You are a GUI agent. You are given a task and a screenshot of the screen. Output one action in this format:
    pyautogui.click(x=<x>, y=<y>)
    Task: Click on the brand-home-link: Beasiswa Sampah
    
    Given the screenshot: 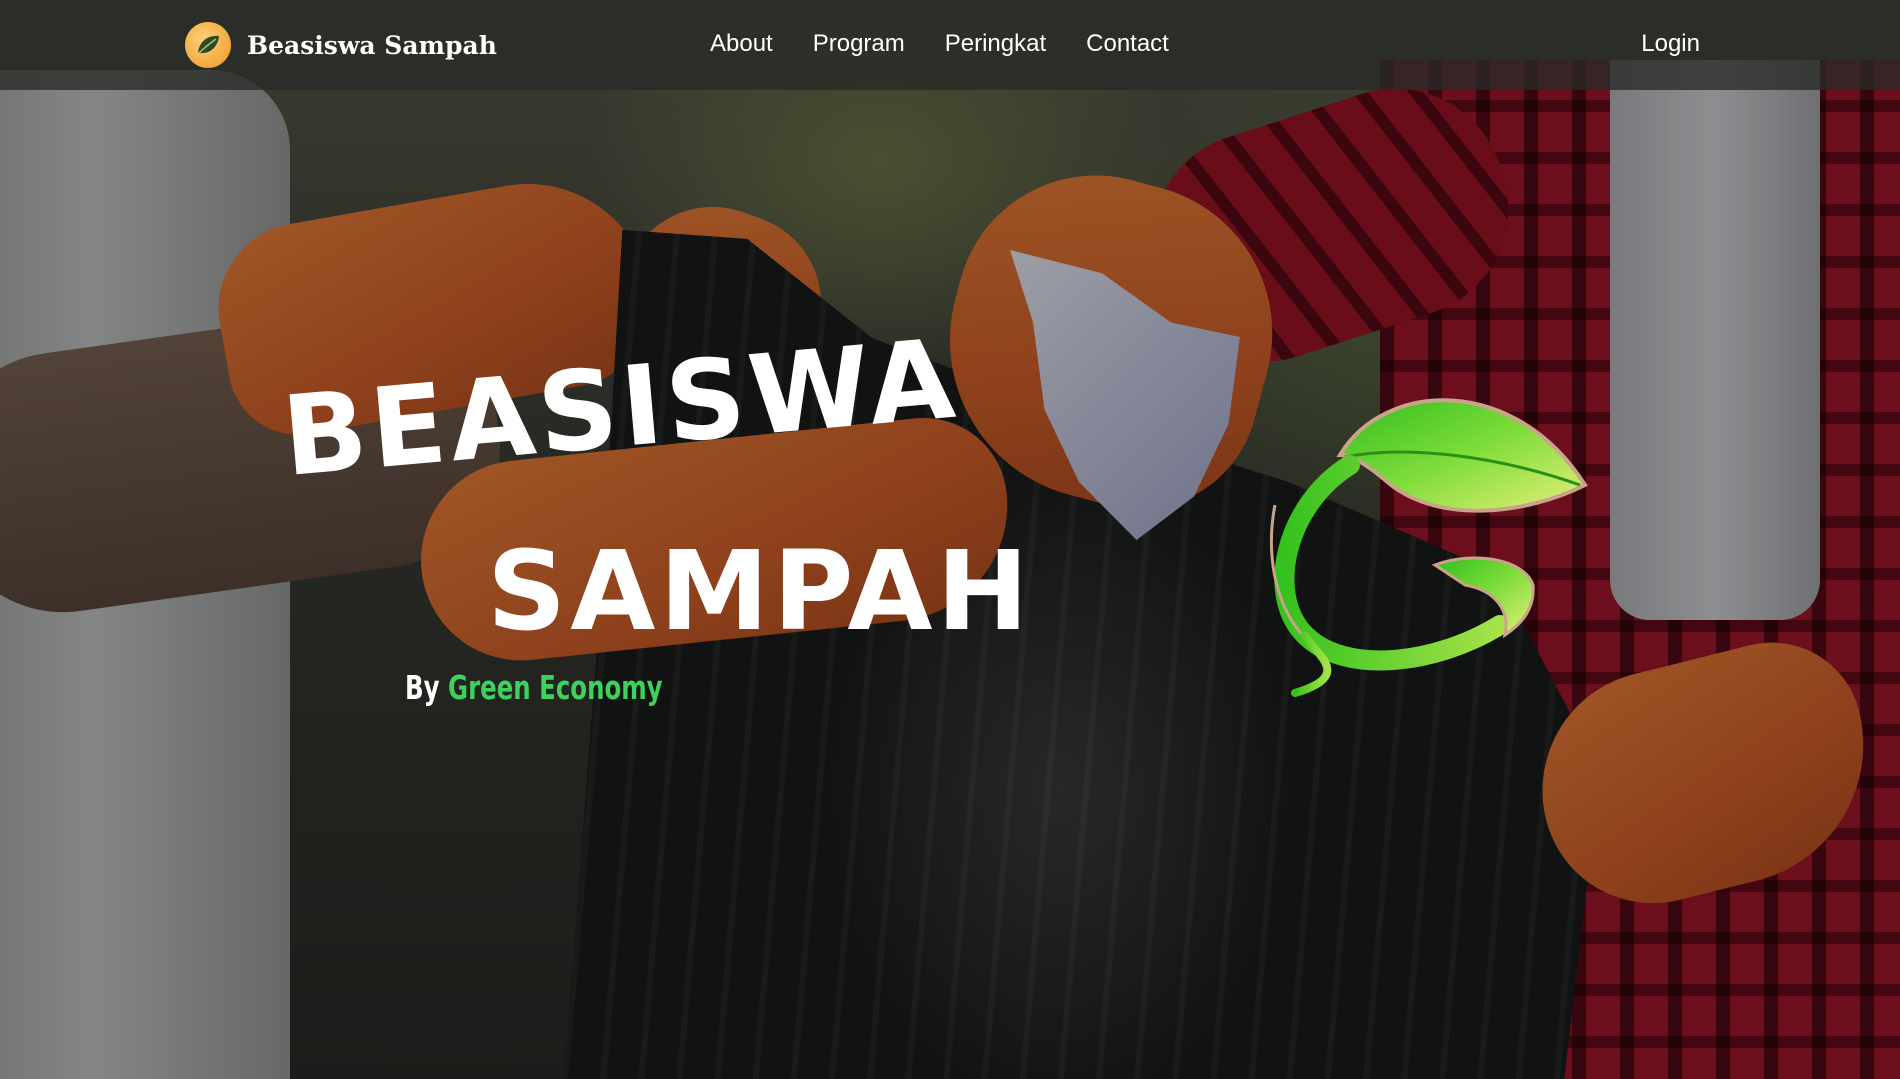 What is the action you would take?
    pyautogui.click(x=341, y=45)
    